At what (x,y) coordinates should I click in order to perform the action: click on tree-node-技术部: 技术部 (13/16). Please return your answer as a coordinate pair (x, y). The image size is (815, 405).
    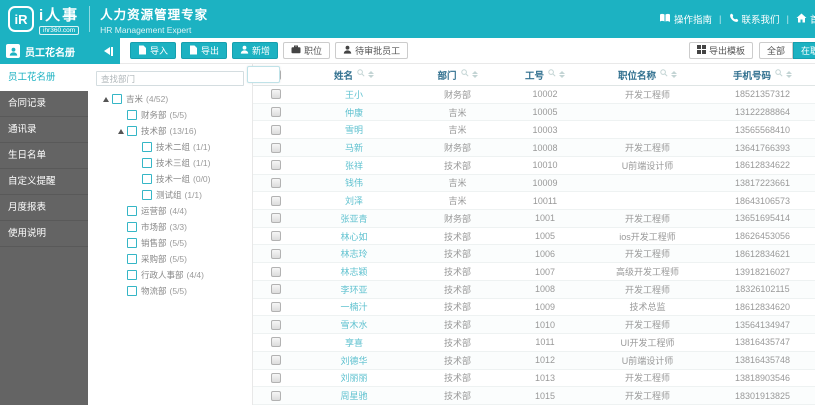
    Looking at the image, I should click on (170, 131).